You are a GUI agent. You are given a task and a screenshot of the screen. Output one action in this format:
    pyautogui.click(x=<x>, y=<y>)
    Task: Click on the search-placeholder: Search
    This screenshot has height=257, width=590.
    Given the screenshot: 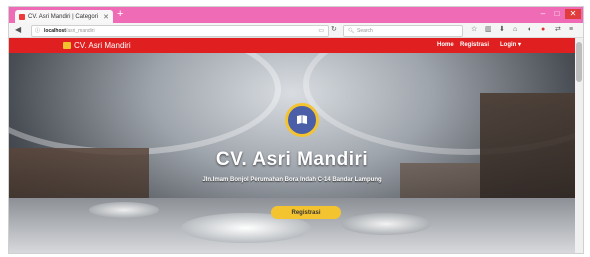 What is the action you would take?
    pyautogui.click(x=365, y=31)
    